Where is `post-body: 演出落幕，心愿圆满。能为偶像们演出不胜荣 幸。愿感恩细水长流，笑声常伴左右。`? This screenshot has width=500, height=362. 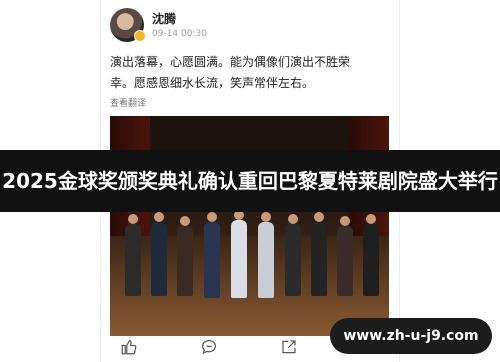 post-body: 演出落幕，心愿圆满。能为偶像们演出不胜荣 幸。愿感恩细水长流，笑声常伴左右。 is located at coordinates (250, 73).